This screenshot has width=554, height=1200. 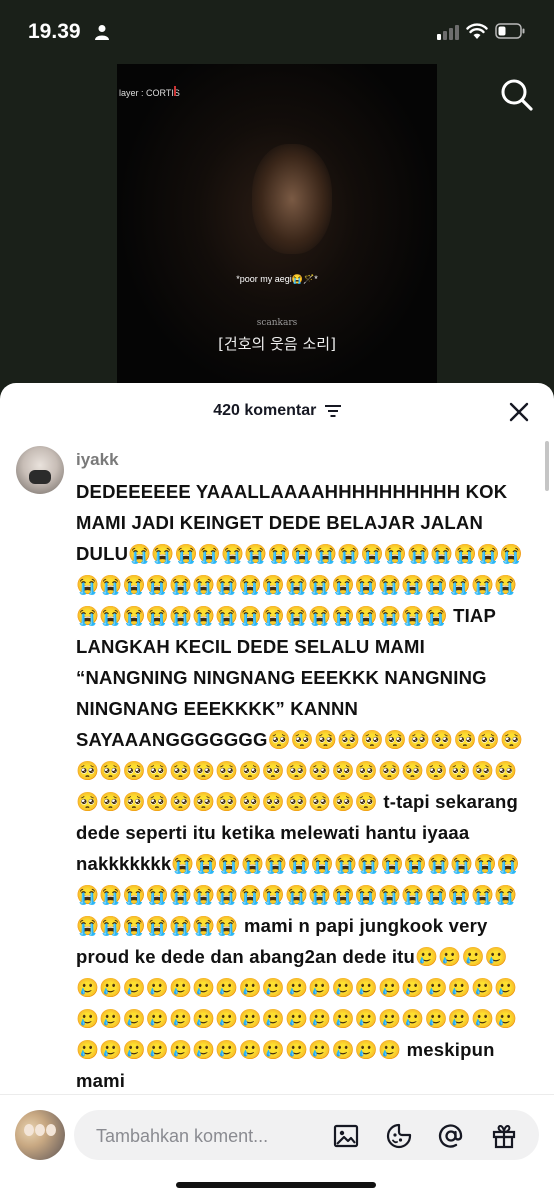 What do you see at coordinates (519, 412) in the screenshot?
I see `close-icon` at bounding box center [519, 412].